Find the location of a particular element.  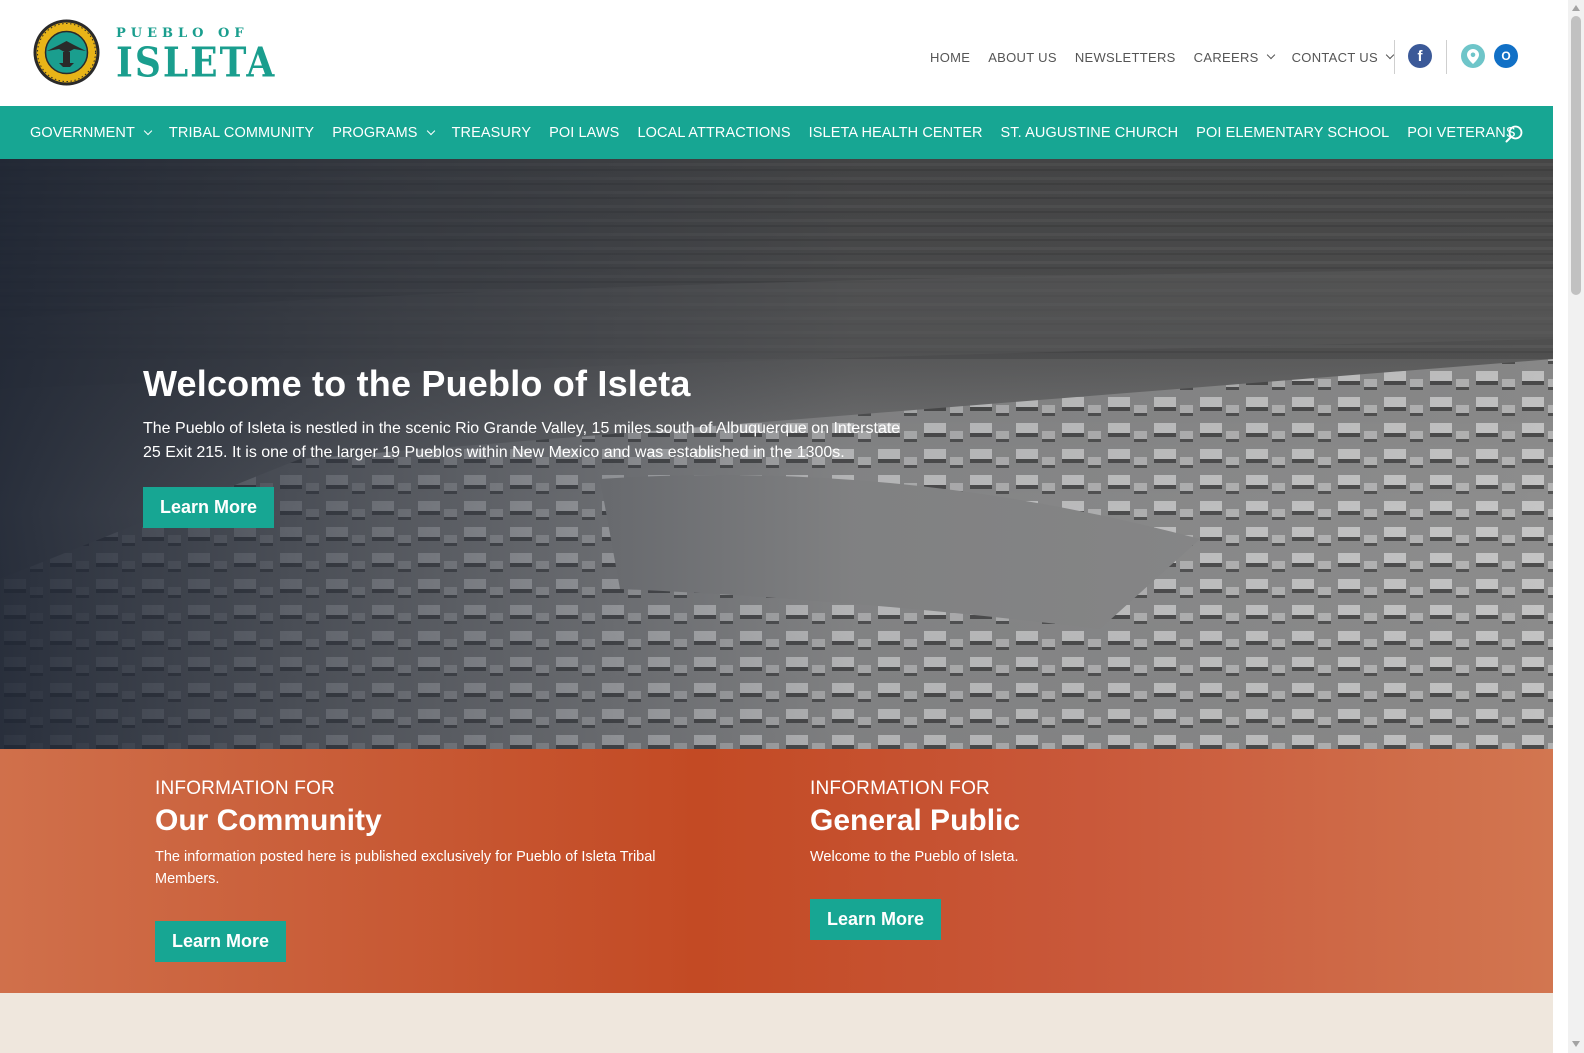

main-nav-label: ST. AUGUSTINE CHURCH is located at coordinates (1089, 132).